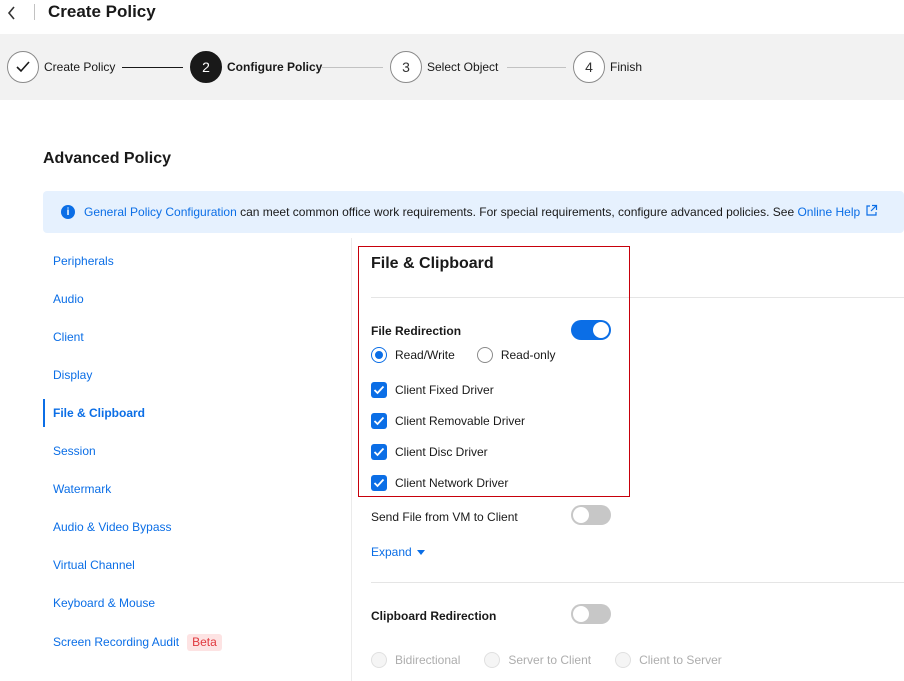  Describe the element at coordinates (23, 67) in the screenshot. I see `check-icon` at that location.